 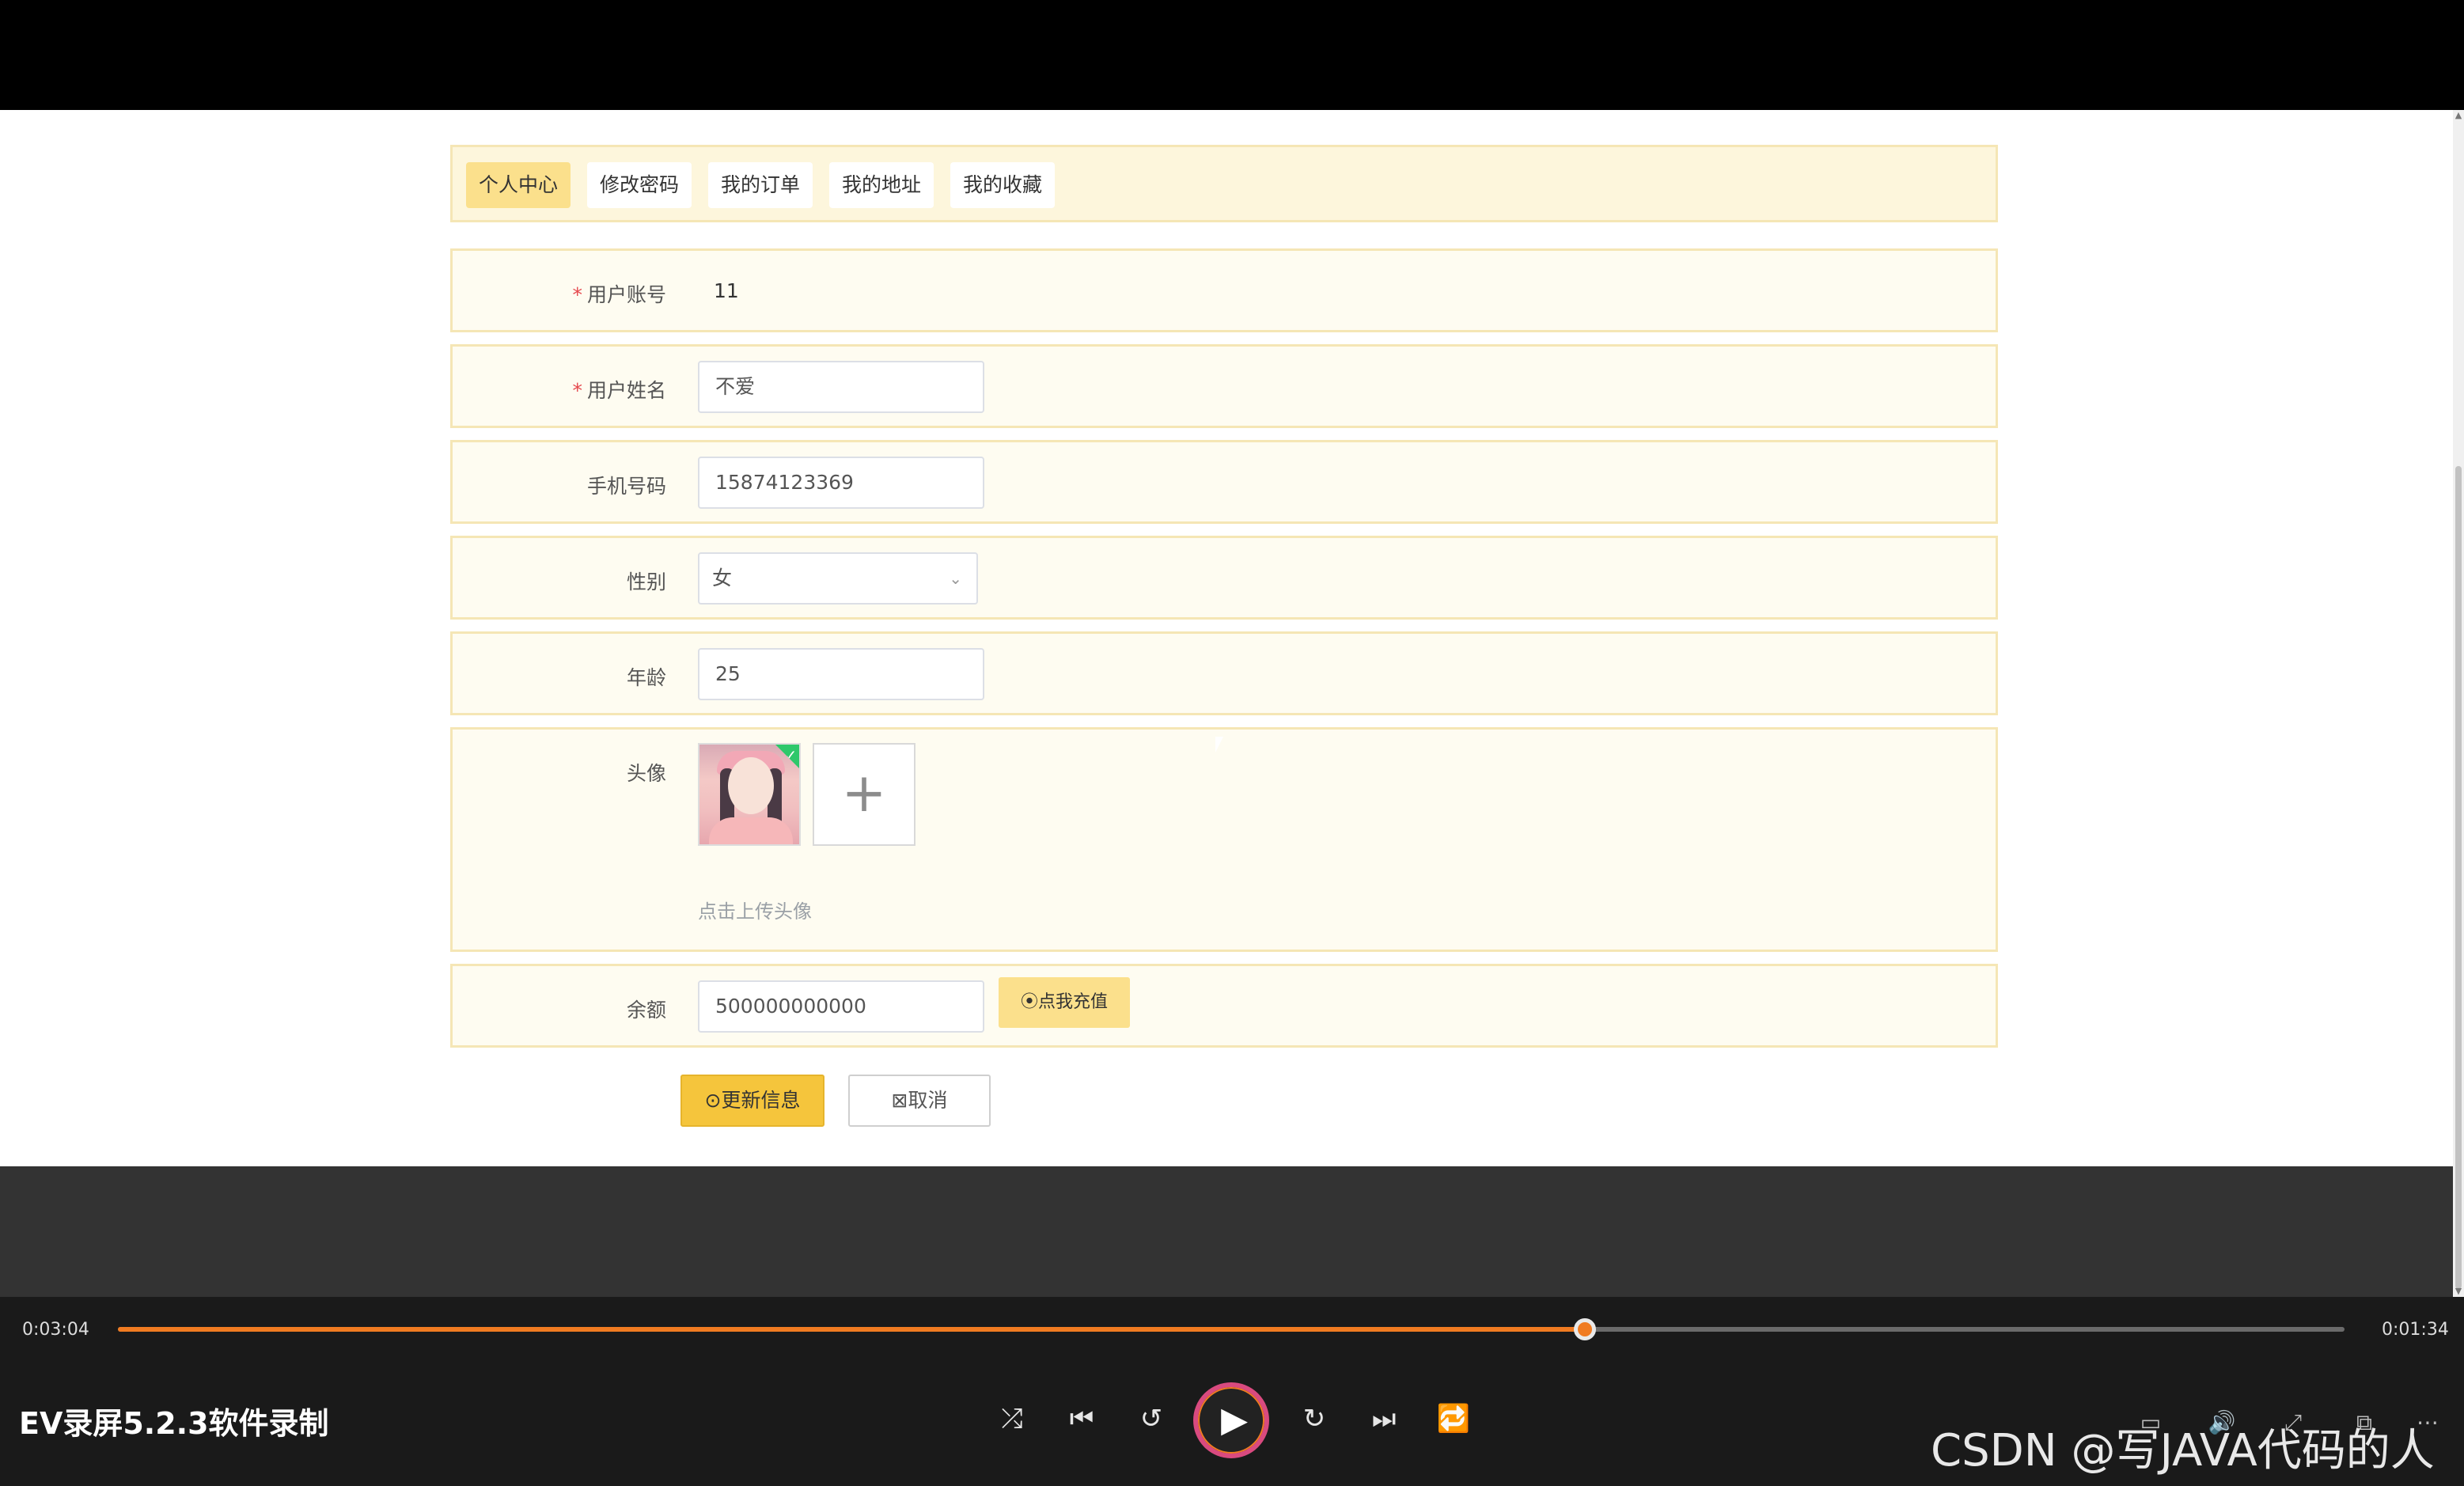 I want to click on recharge-button: ⦿点我充值, so click(x=1064, y=1002).